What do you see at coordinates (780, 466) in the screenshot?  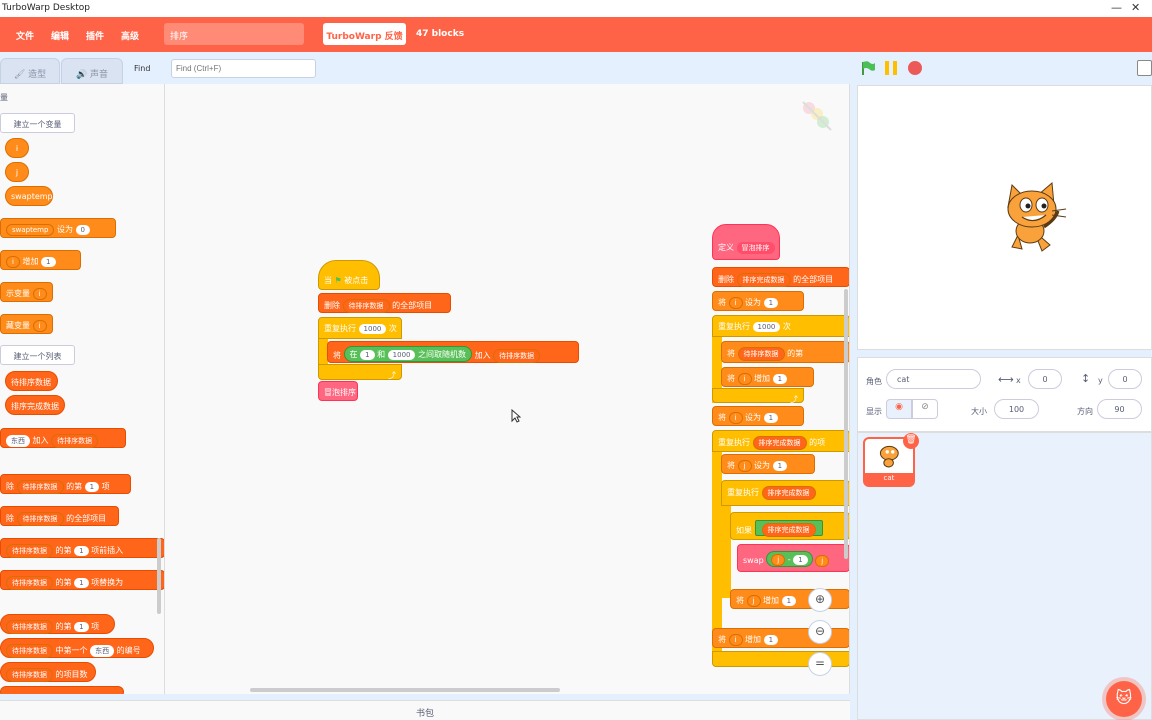 I see `set3-value-input: 1` at bounding box center [780, 466].